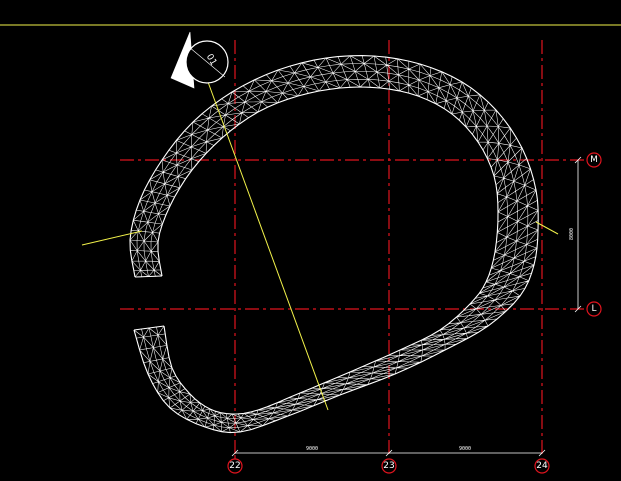 Image resolution: width=621 pixels, height=481 pixels. Describe the element at coordinates (388, 466) in the screenshot. I see `axis-label-23: 23` at that location.